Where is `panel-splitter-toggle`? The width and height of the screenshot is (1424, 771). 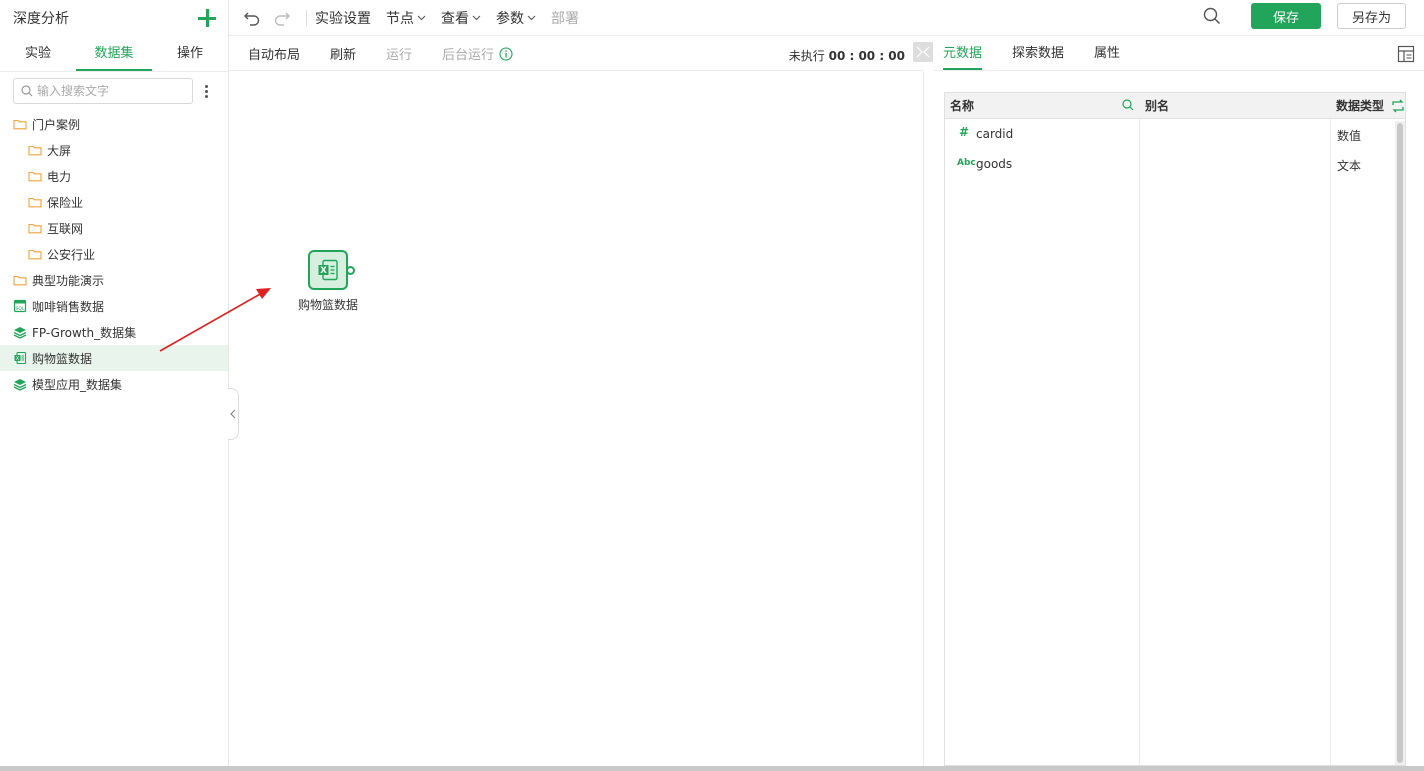 panel-splitter-toggle is located at coordinates (923, 52).